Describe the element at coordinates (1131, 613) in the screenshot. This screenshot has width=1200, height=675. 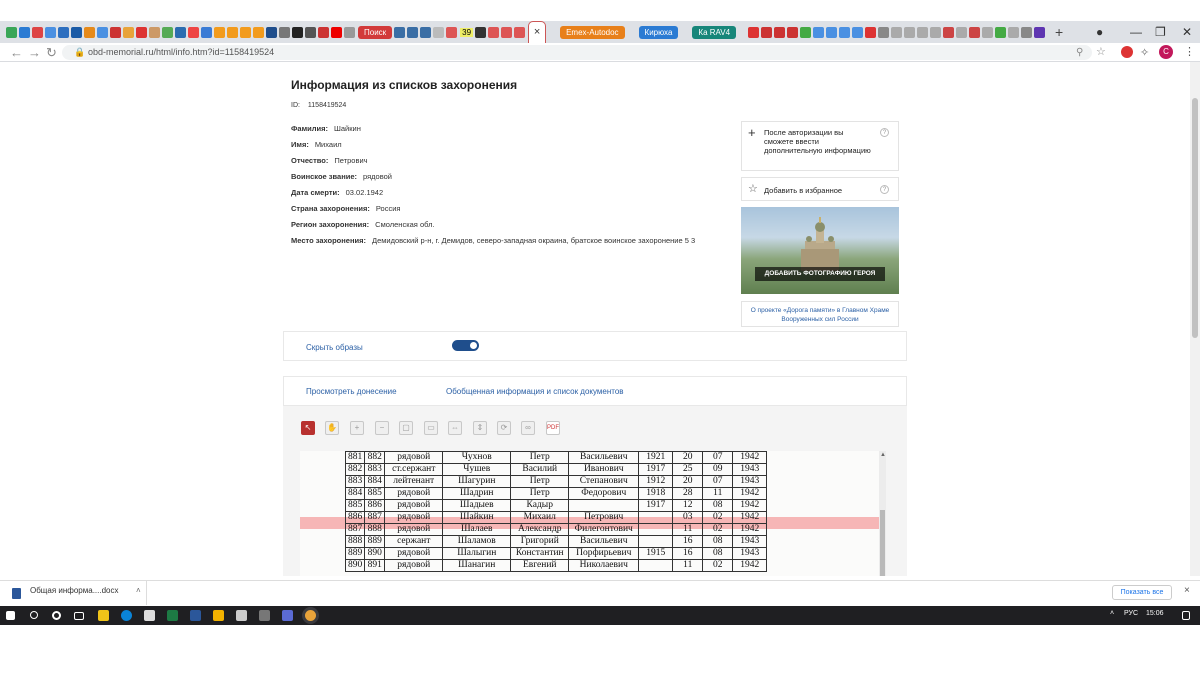
I see `input-language: РУС` at that location.